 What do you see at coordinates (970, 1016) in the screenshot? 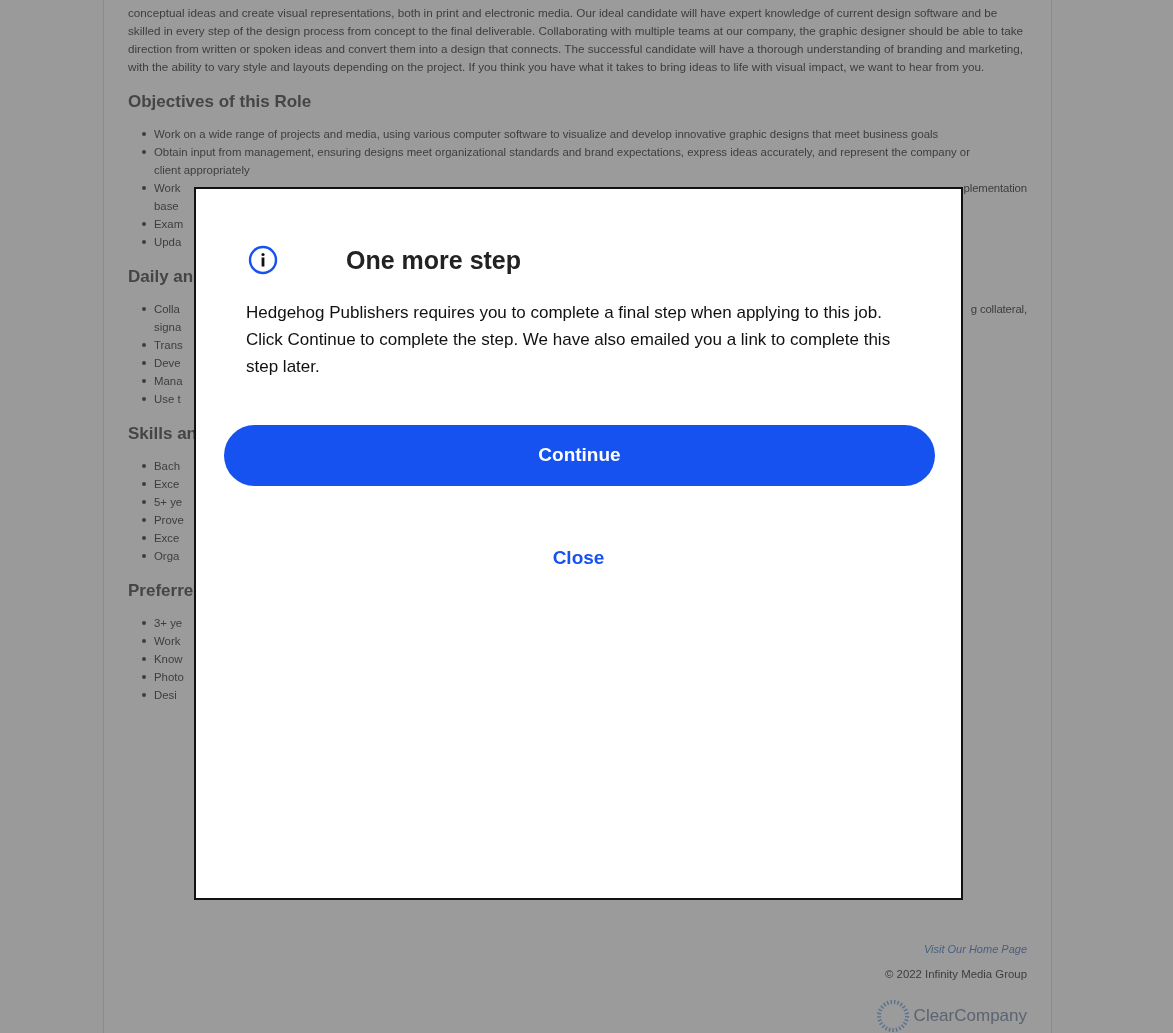
I see `brand-name: ClearCompany` at bounding box center [970, 1016].